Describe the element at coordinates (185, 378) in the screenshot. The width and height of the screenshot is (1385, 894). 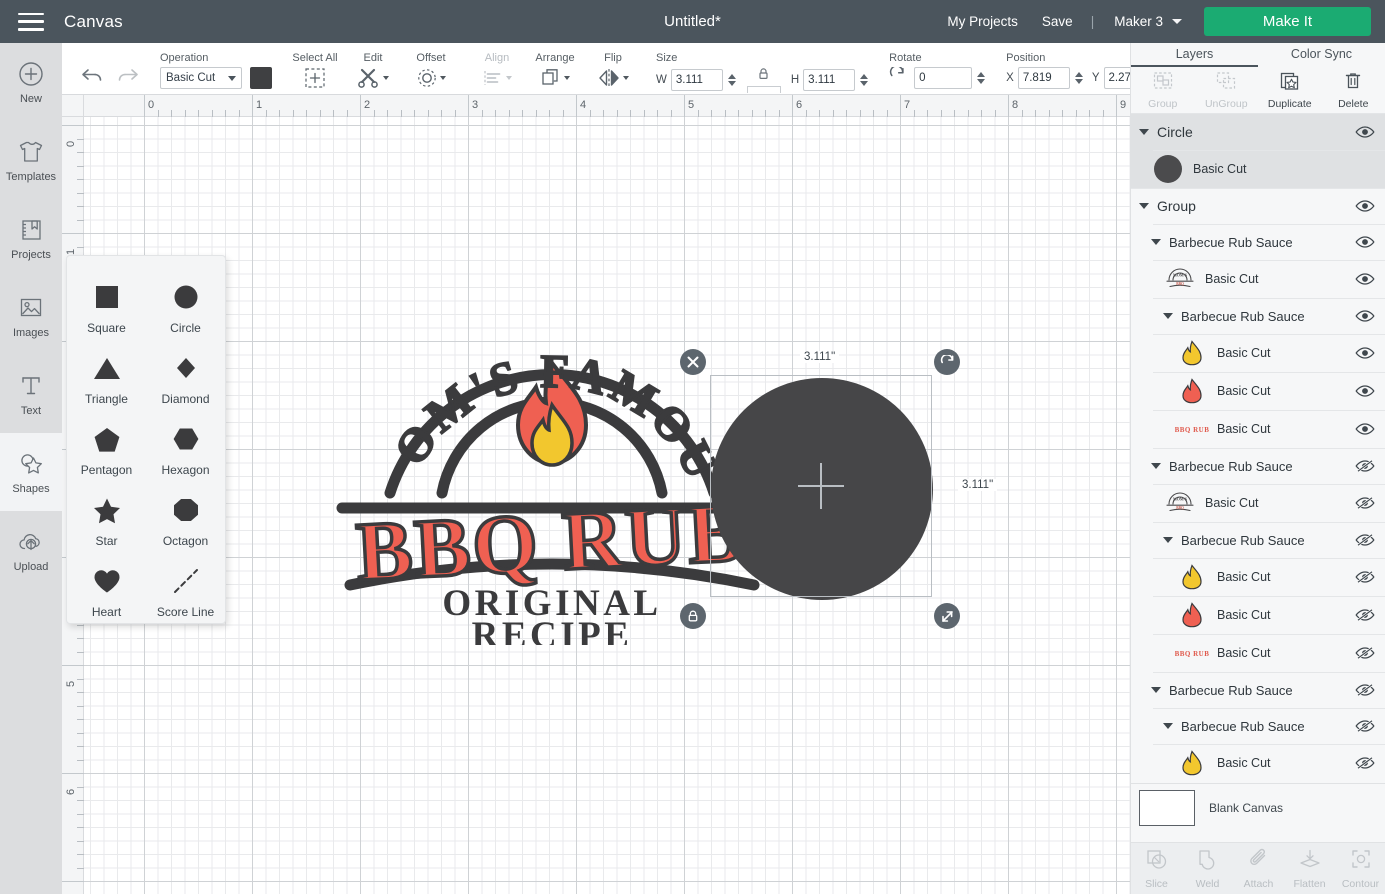
I see `shape-diamond: Diamond` at that location.